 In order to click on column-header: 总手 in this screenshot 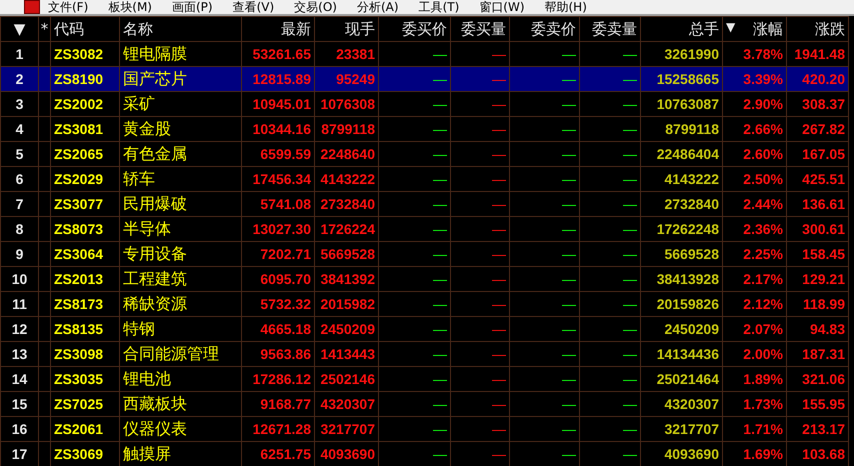, I will do `click(681, 29)`.